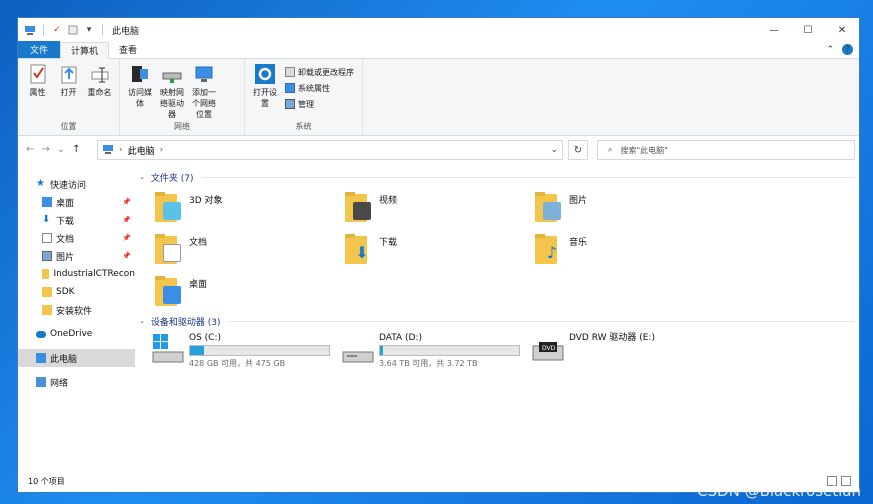  What do you see at coordinates (57, 30) in the screenshot?
I see `properties-quick-icon: ✓` at bounding box center [57, 30].